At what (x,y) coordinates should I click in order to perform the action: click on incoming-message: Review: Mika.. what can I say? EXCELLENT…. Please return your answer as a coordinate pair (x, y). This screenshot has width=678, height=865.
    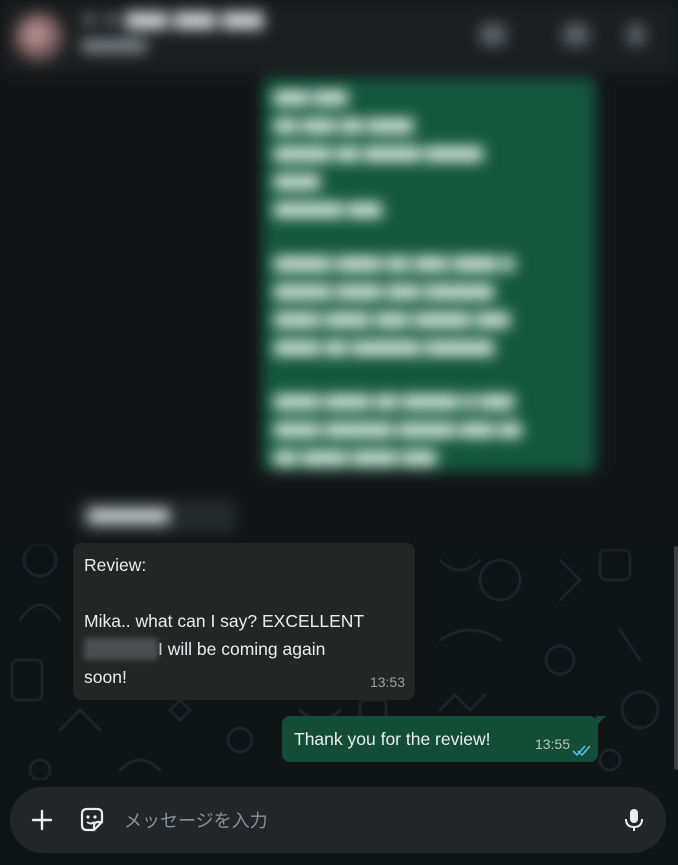
    Looking at the image, I should click on (244, 621).